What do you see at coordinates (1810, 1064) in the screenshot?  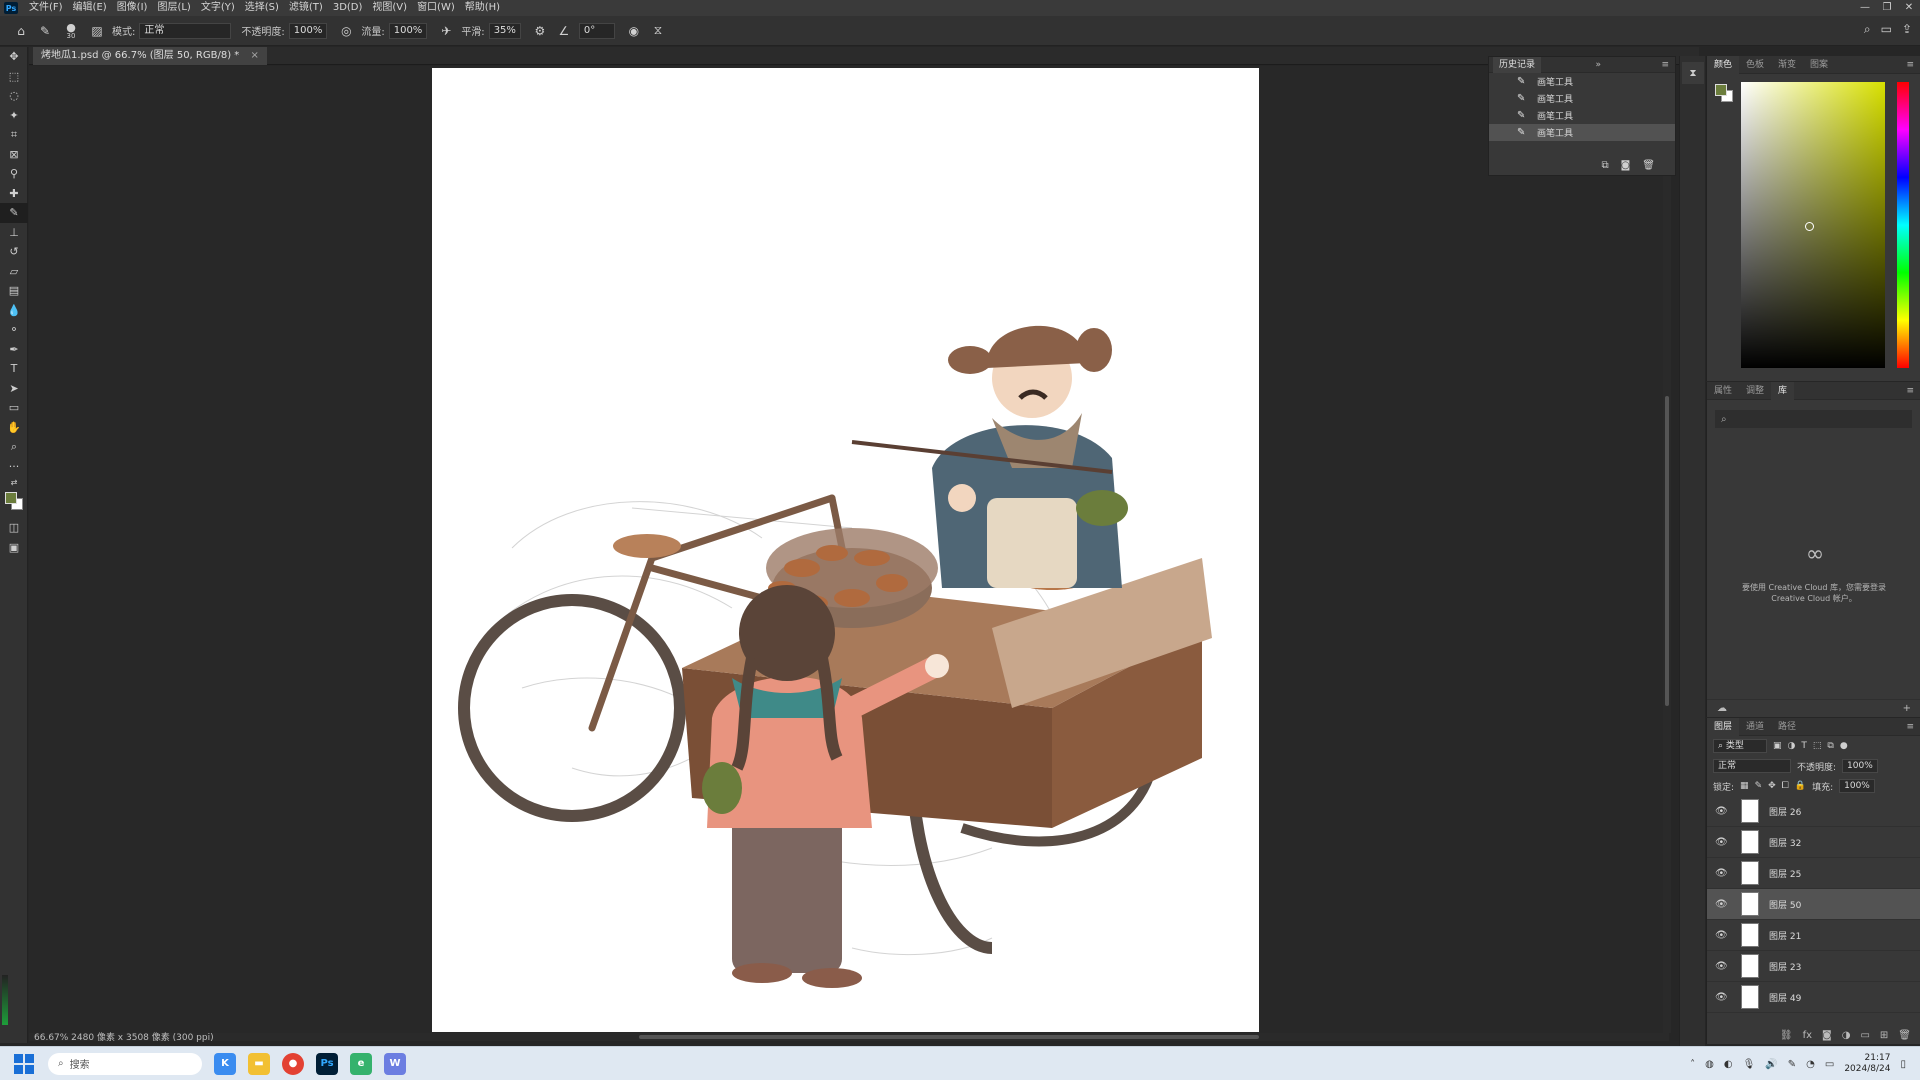 I see `wifi-icon: ◔` at bounding box center [1810, 1064].